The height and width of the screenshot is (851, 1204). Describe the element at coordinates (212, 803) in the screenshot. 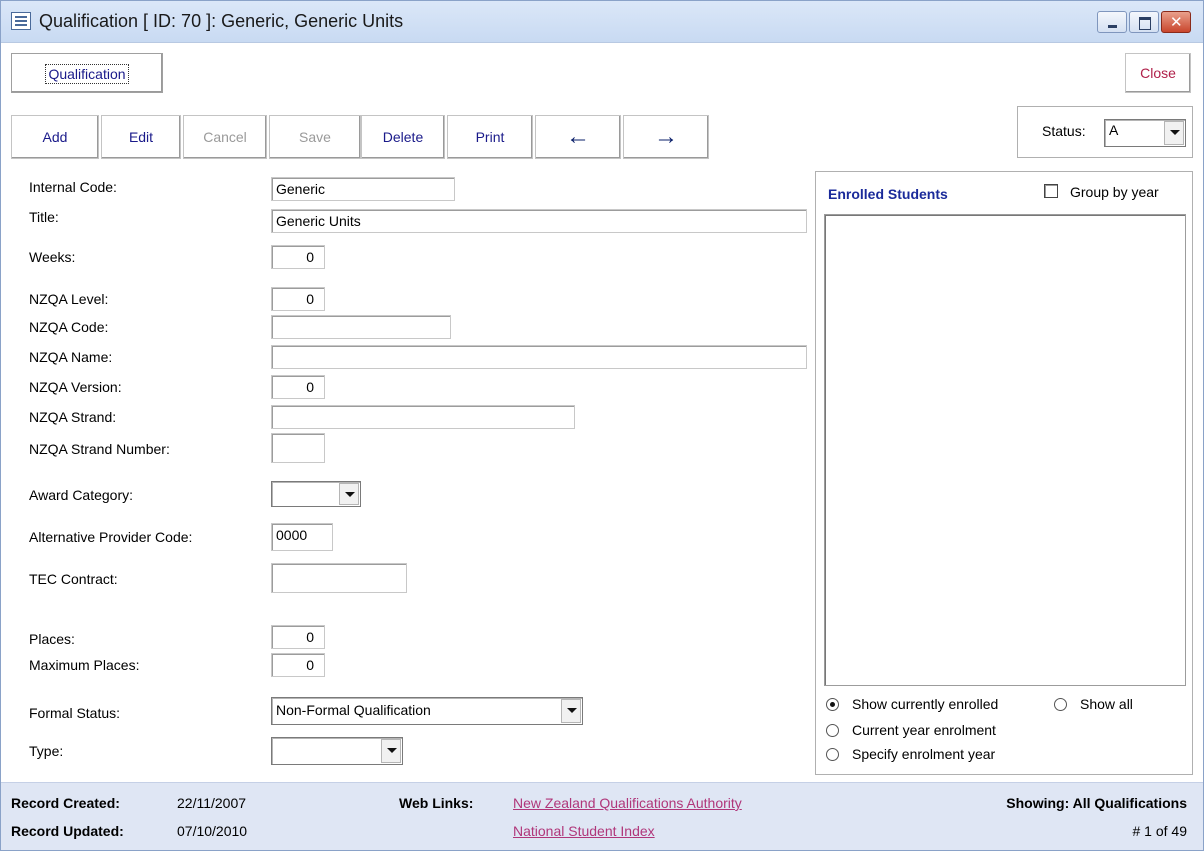

I see `record-created-value: 22/11/2007` at that location.